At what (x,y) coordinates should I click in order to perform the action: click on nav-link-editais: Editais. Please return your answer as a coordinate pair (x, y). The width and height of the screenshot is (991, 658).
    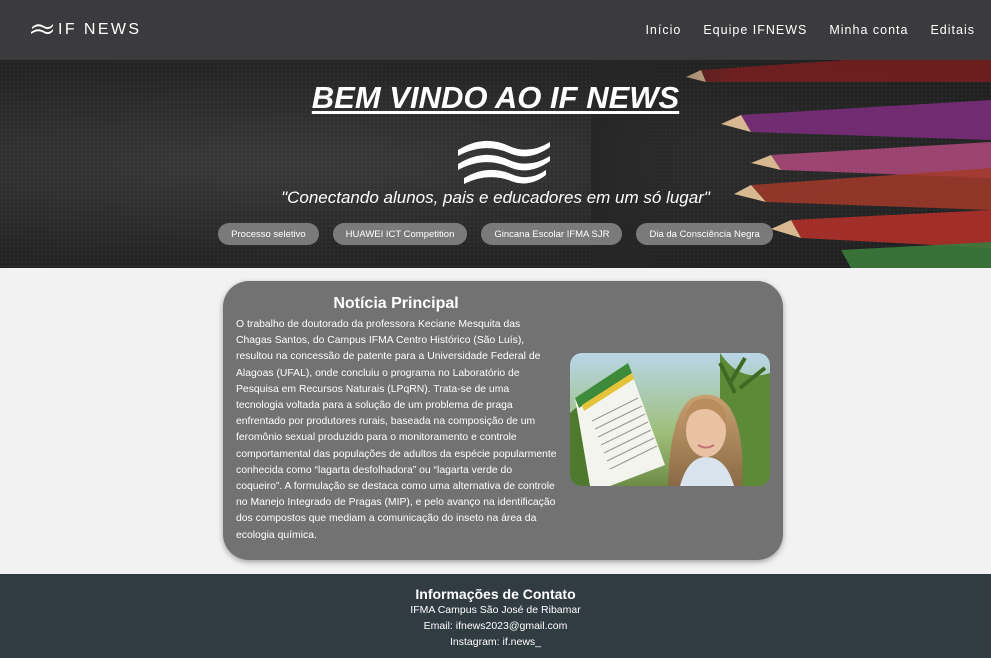
    Looking at the image, I should click on (952, 30).